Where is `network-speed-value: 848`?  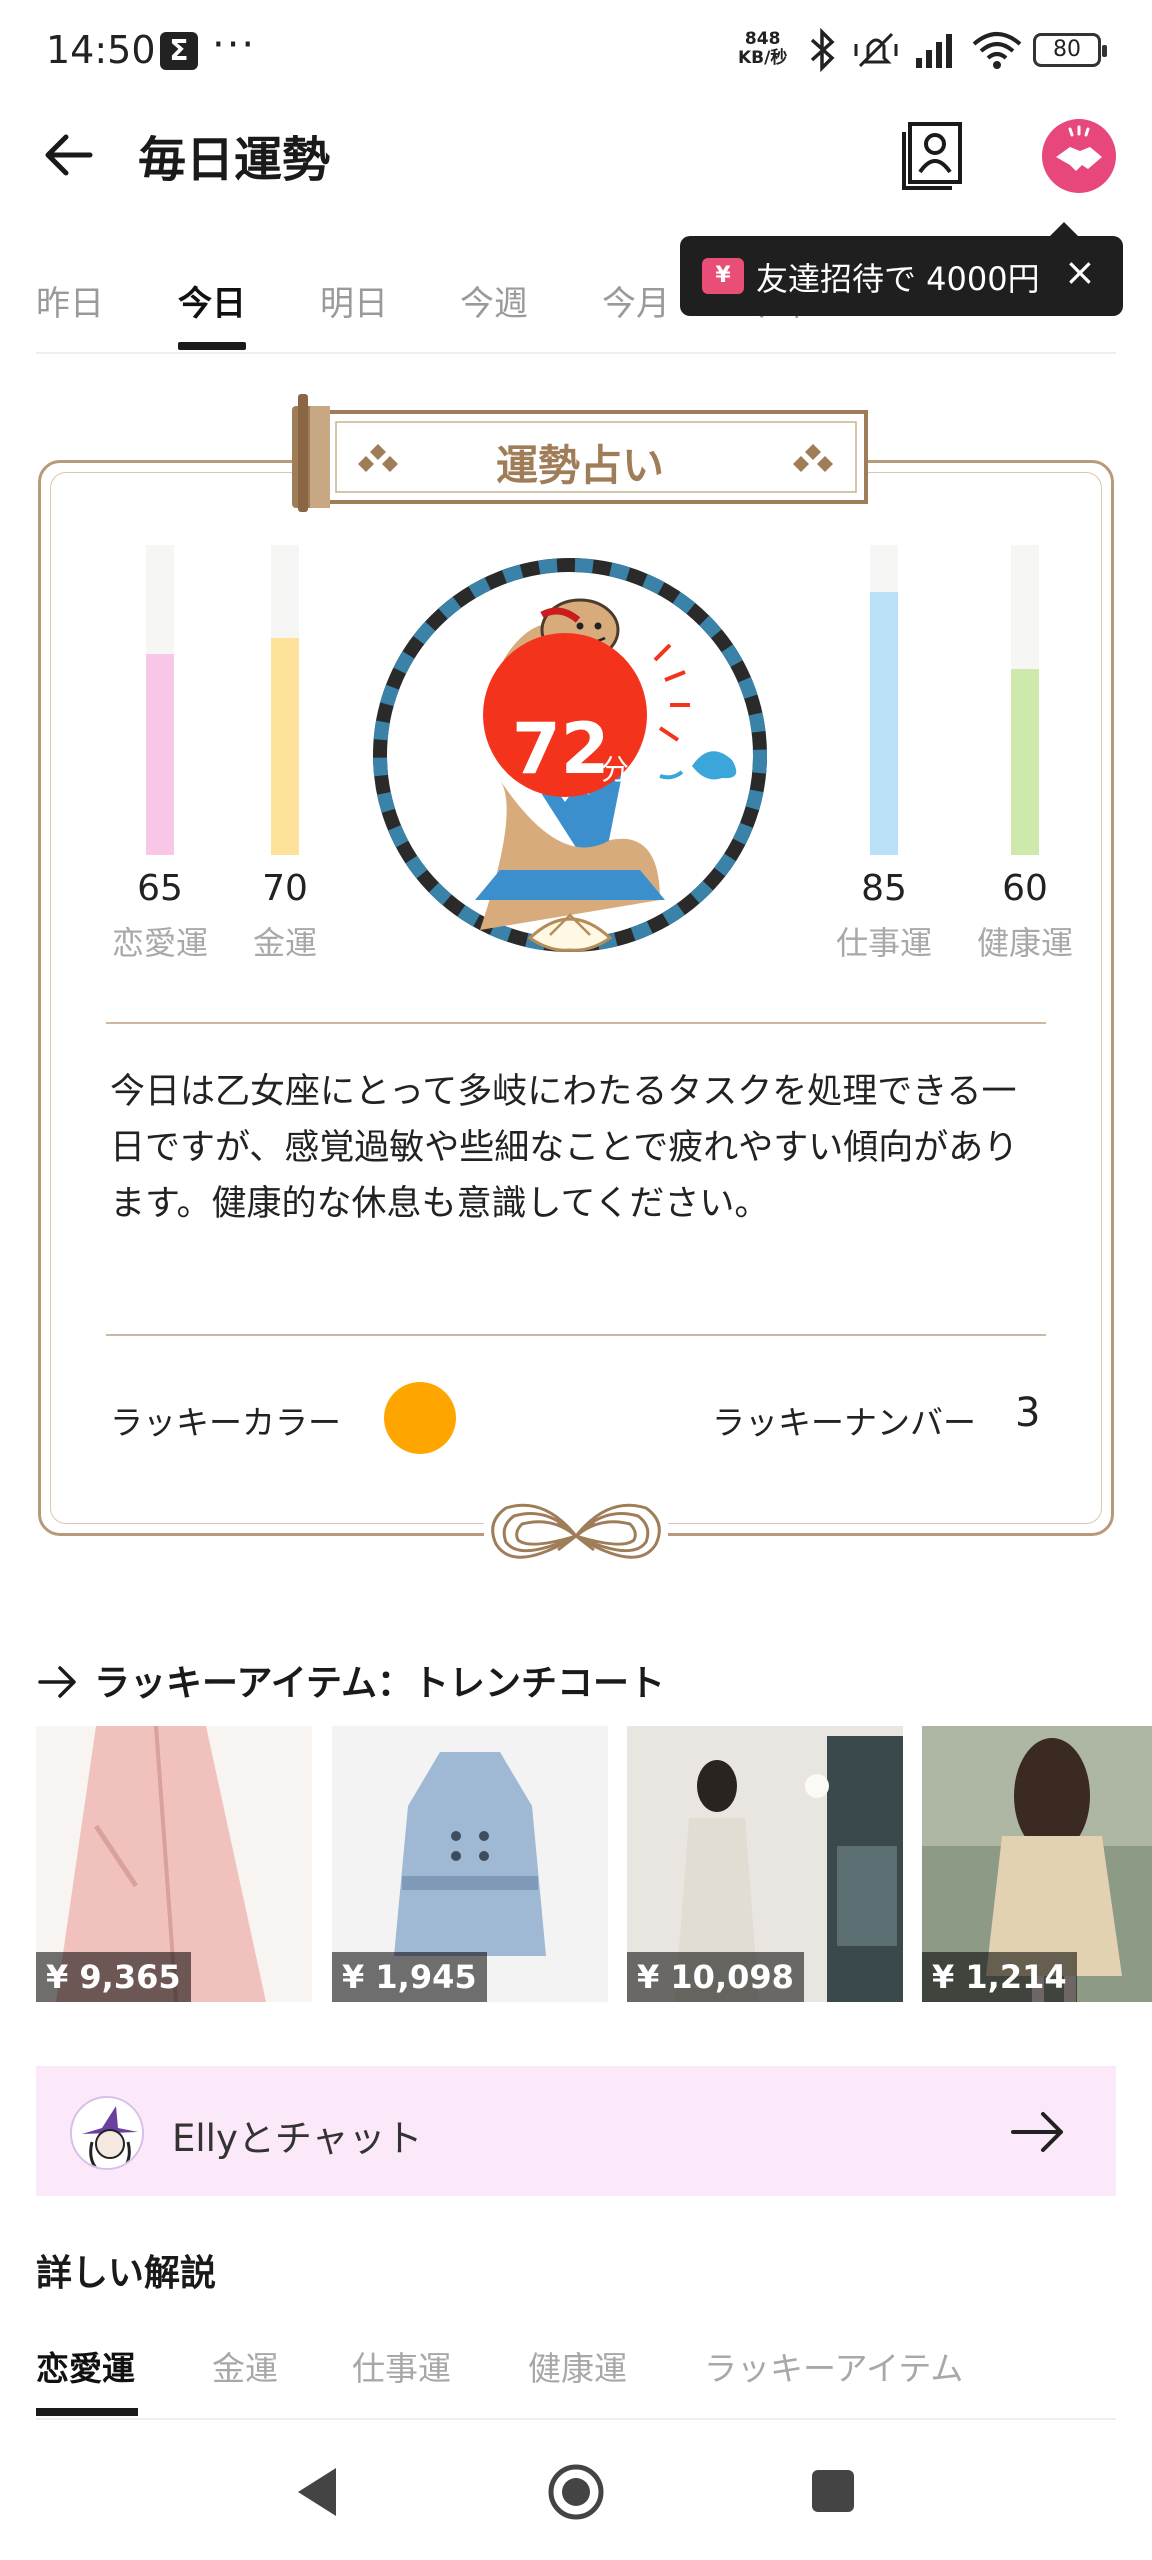 network-speed-value: 848 is located at coordinates (762, 39).